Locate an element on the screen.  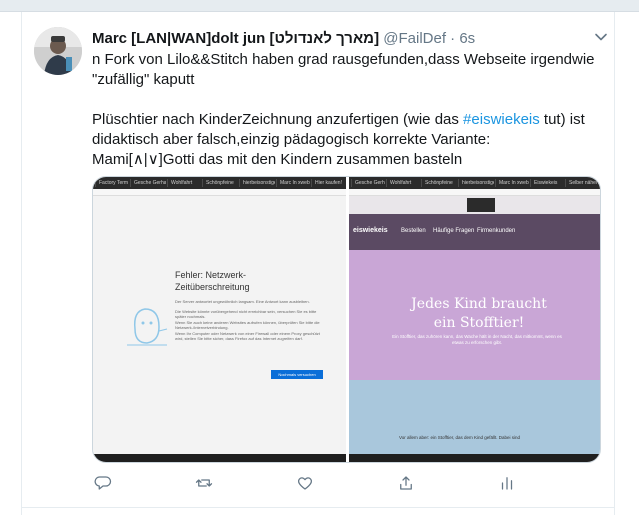
hashtag-link: #eiswiekeis is located at coordinates (501, 119).